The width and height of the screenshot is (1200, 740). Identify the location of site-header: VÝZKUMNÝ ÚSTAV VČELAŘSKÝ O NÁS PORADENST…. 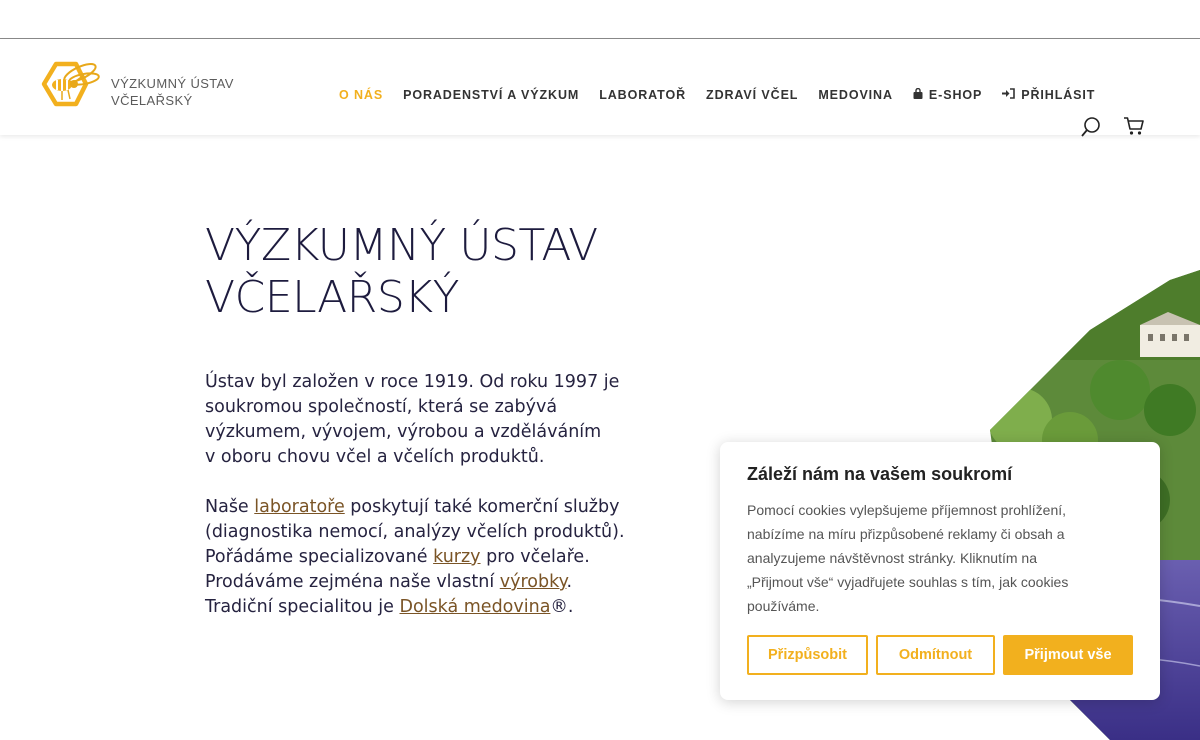
(600, 88).